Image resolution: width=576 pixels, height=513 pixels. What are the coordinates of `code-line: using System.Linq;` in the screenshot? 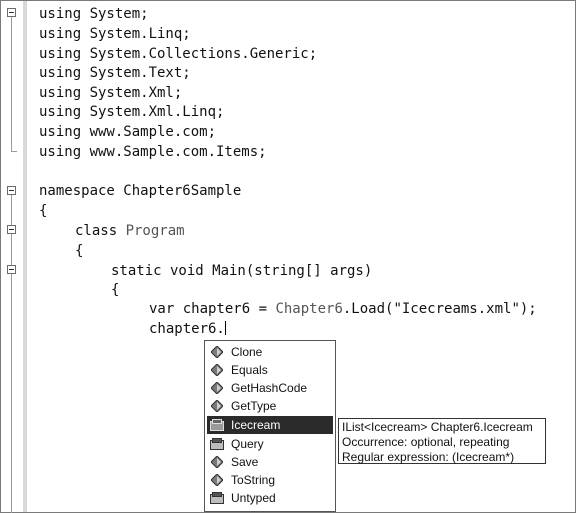 It's located at (115, 34).